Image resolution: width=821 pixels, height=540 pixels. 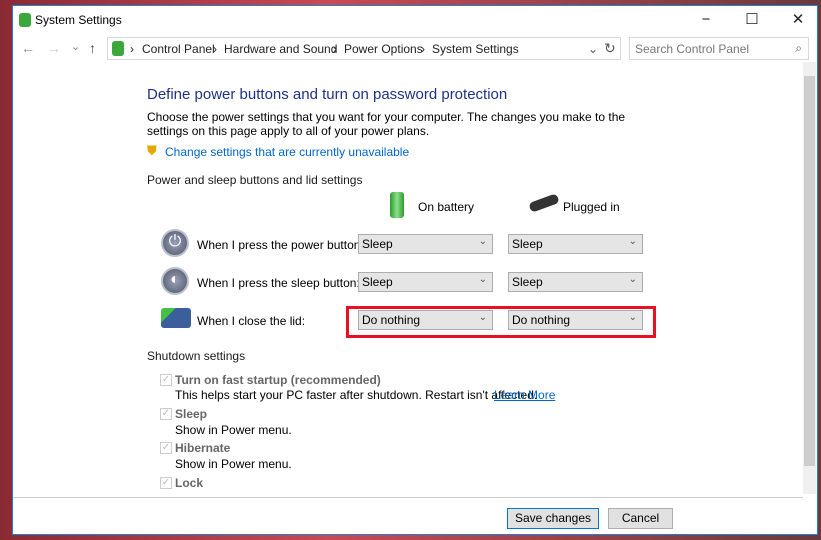 What do you see at coordinates (203, 448) in the screenshot?
I see `hibernate-label: Hibernate` at bounding box center [203, 448].